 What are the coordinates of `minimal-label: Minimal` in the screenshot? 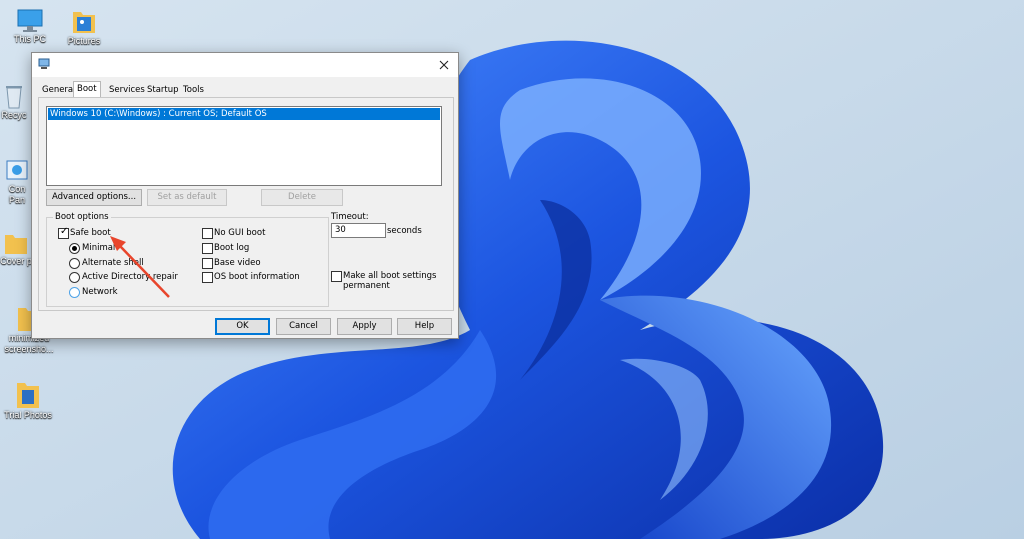 It's located at (99, 248).